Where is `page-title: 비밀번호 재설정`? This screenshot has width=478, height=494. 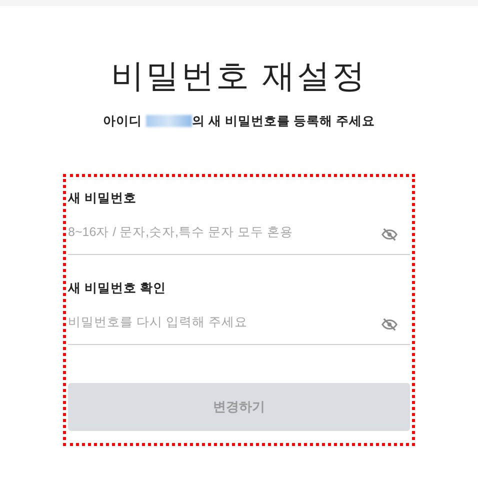 page-title: 비밀번호 재설정 is located at coordinates (239, 76).